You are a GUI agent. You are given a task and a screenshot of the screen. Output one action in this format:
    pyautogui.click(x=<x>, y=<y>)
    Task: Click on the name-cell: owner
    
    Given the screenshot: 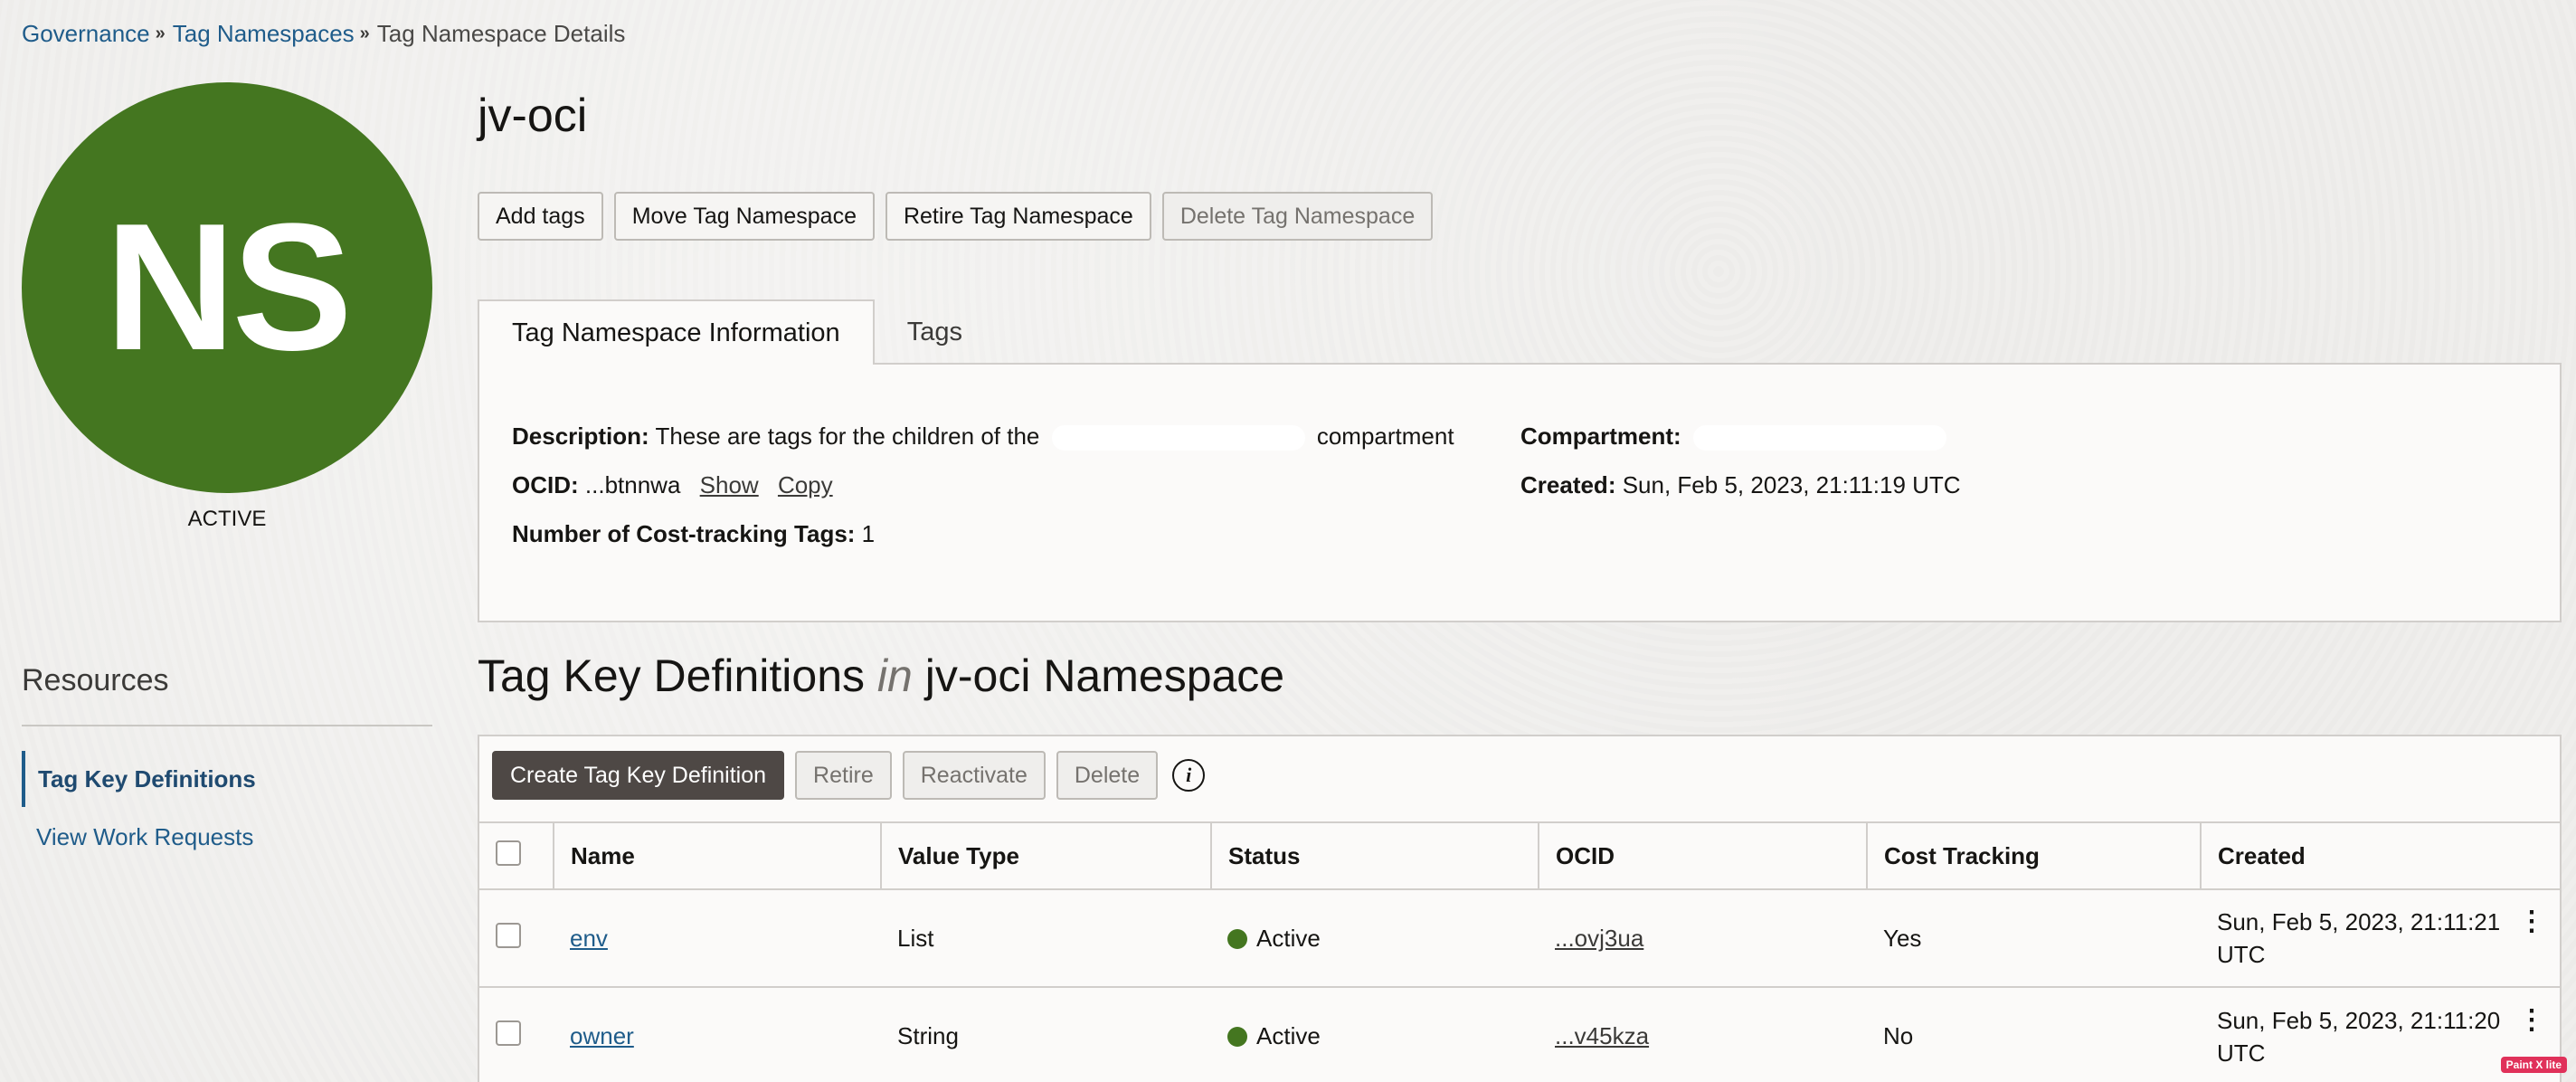 What is the action you would take?
    pyautogui.click(x=718, y=1034)
    